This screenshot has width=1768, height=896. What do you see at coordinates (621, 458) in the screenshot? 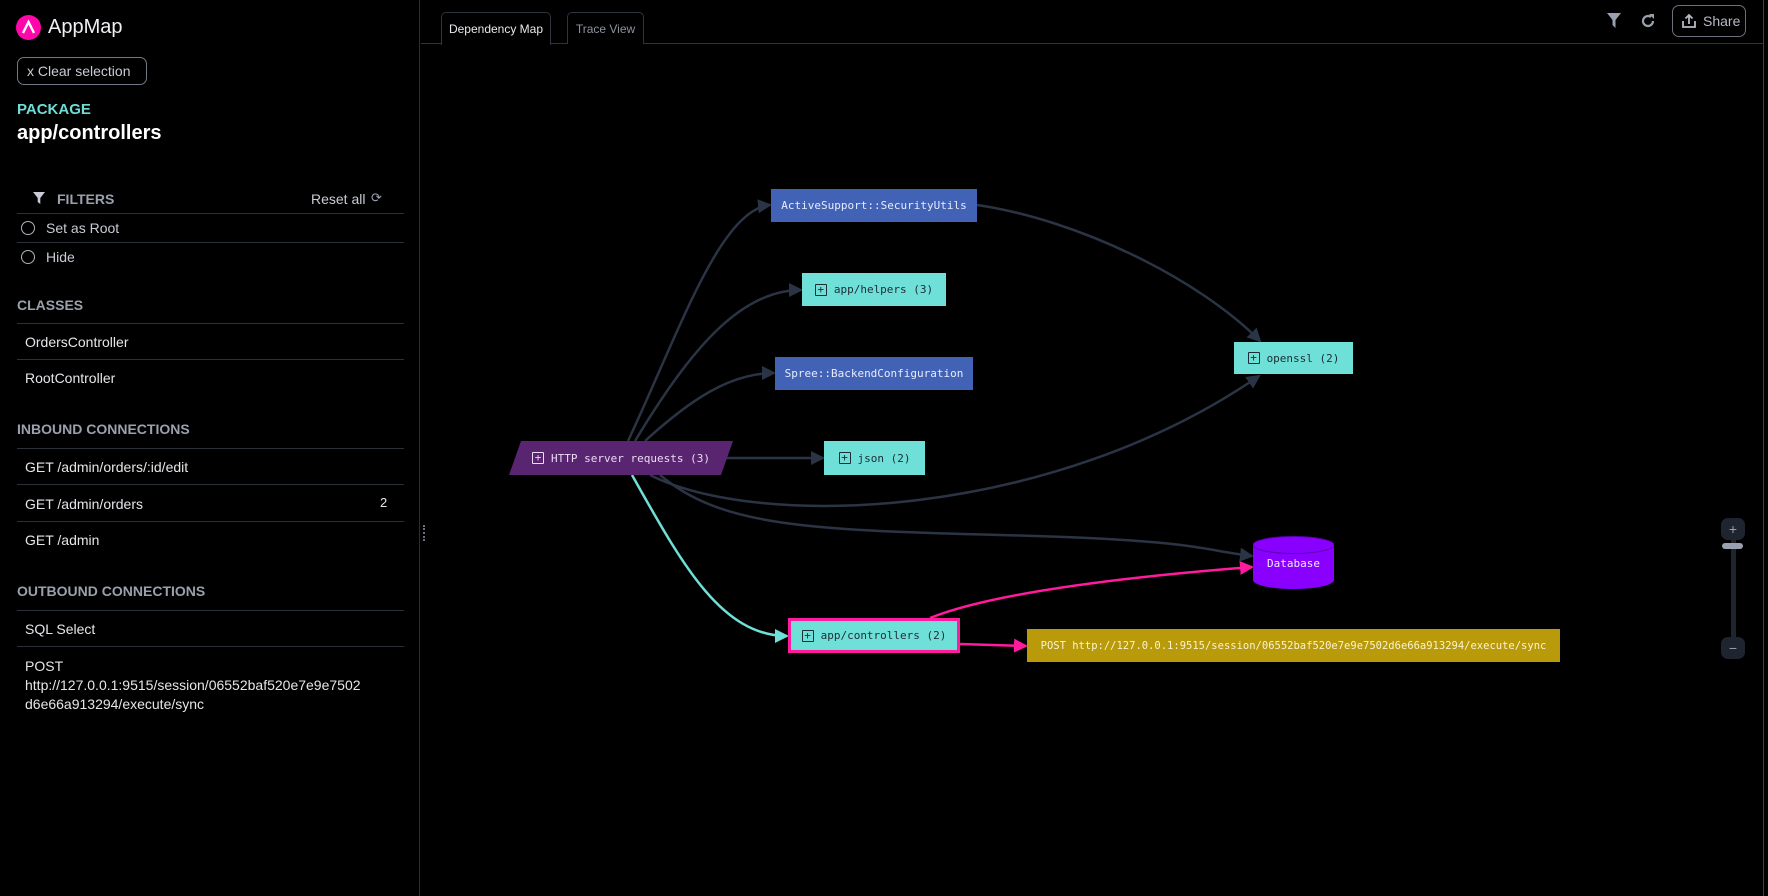
I see `node-http-server-requests: + HTTP server requests (3)` at bounding box center [621, 458].